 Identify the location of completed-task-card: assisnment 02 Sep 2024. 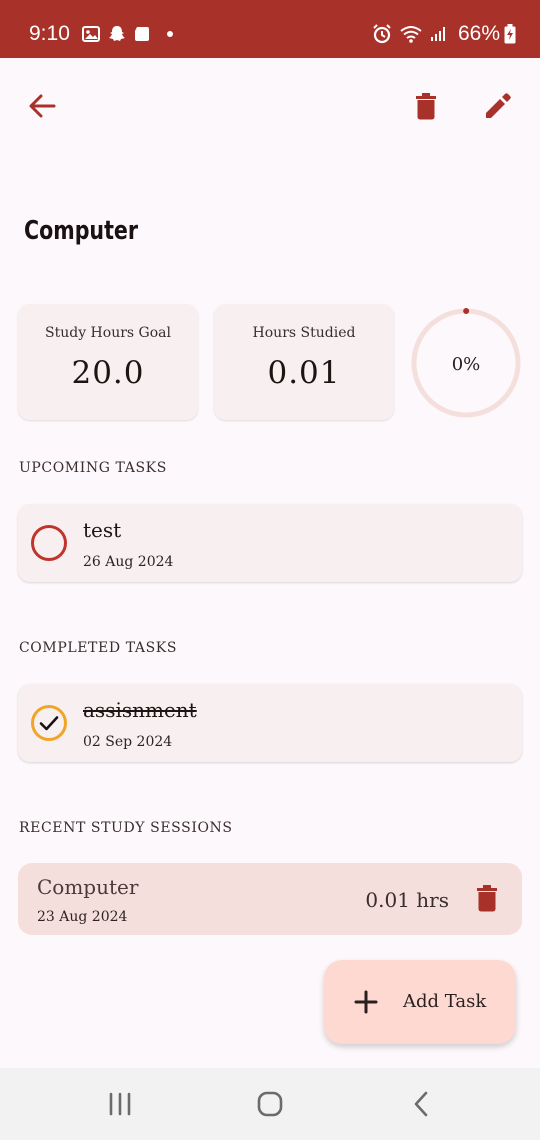
(270, 723).